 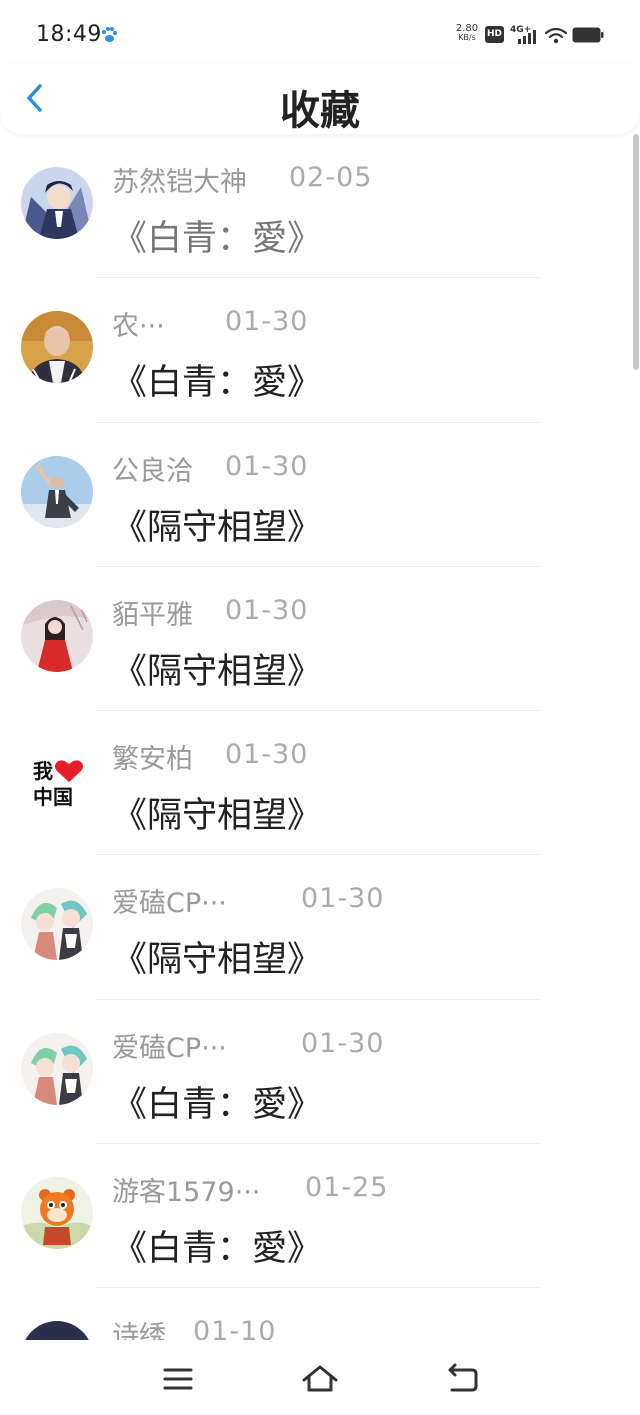 What do you see at coordinates (320, 639) in the screenshot?
I see `list-item: 貊平雅 01-30 《隔守相望》` at bounding box center [320, 639].